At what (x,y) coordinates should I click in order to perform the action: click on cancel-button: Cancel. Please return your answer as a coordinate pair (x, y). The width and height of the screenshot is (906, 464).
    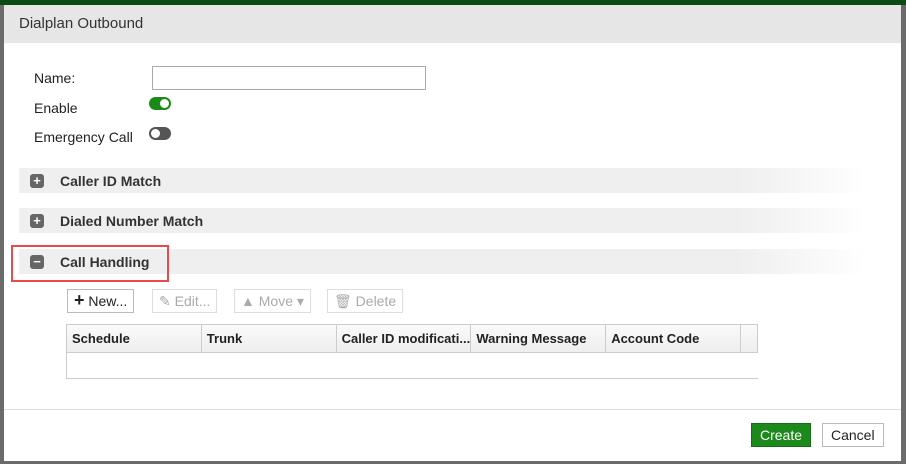
    Looking at the image, I should click on (853, 435).